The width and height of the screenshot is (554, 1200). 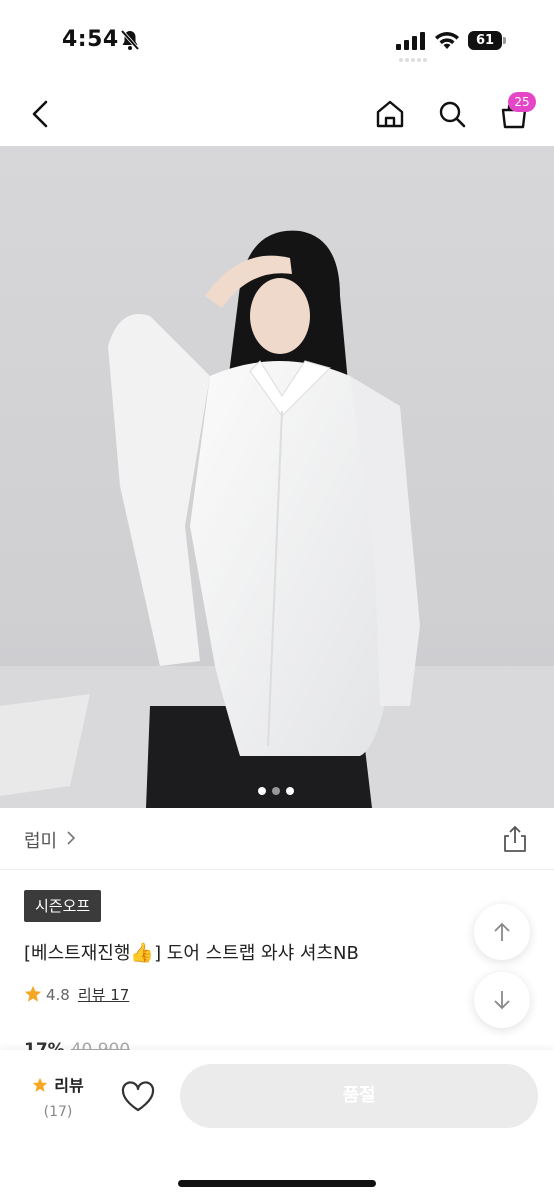 What do you see at coordinates (447, 40) in the screenshot?
I see `wifi-icon` at bounding box center [447, 40].